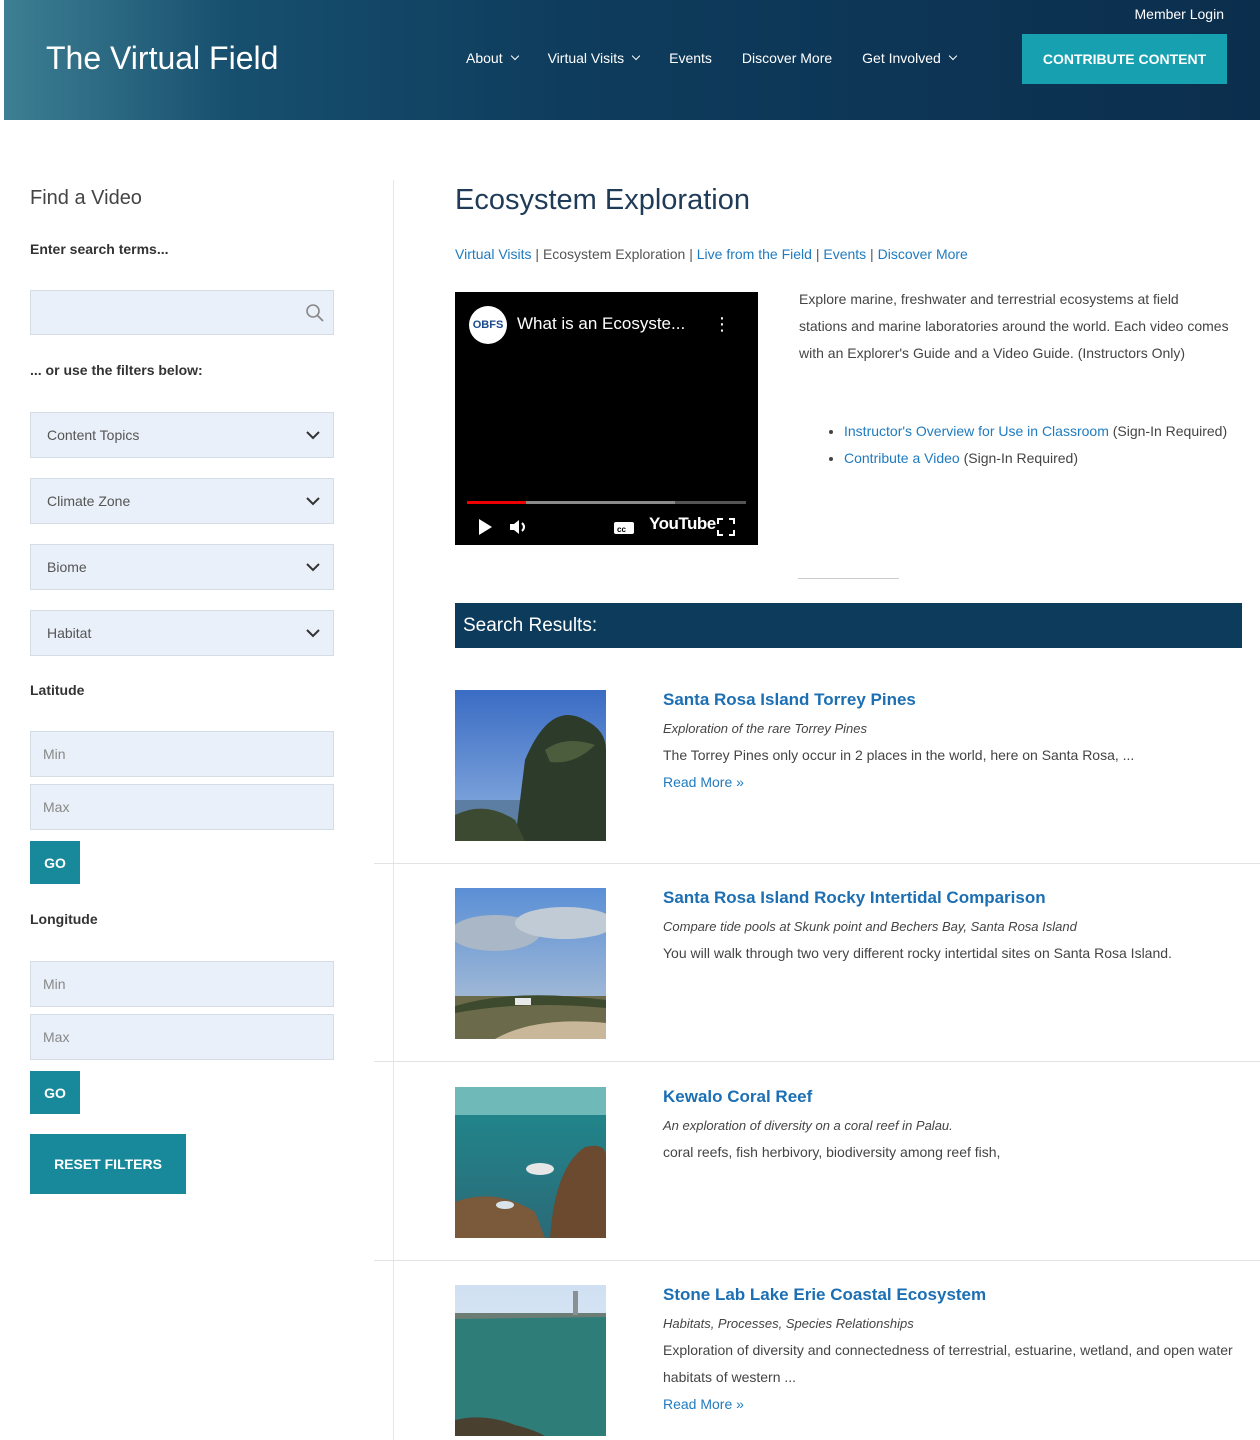  I want to click on latitude-label: Latitude, so click(57, 690).